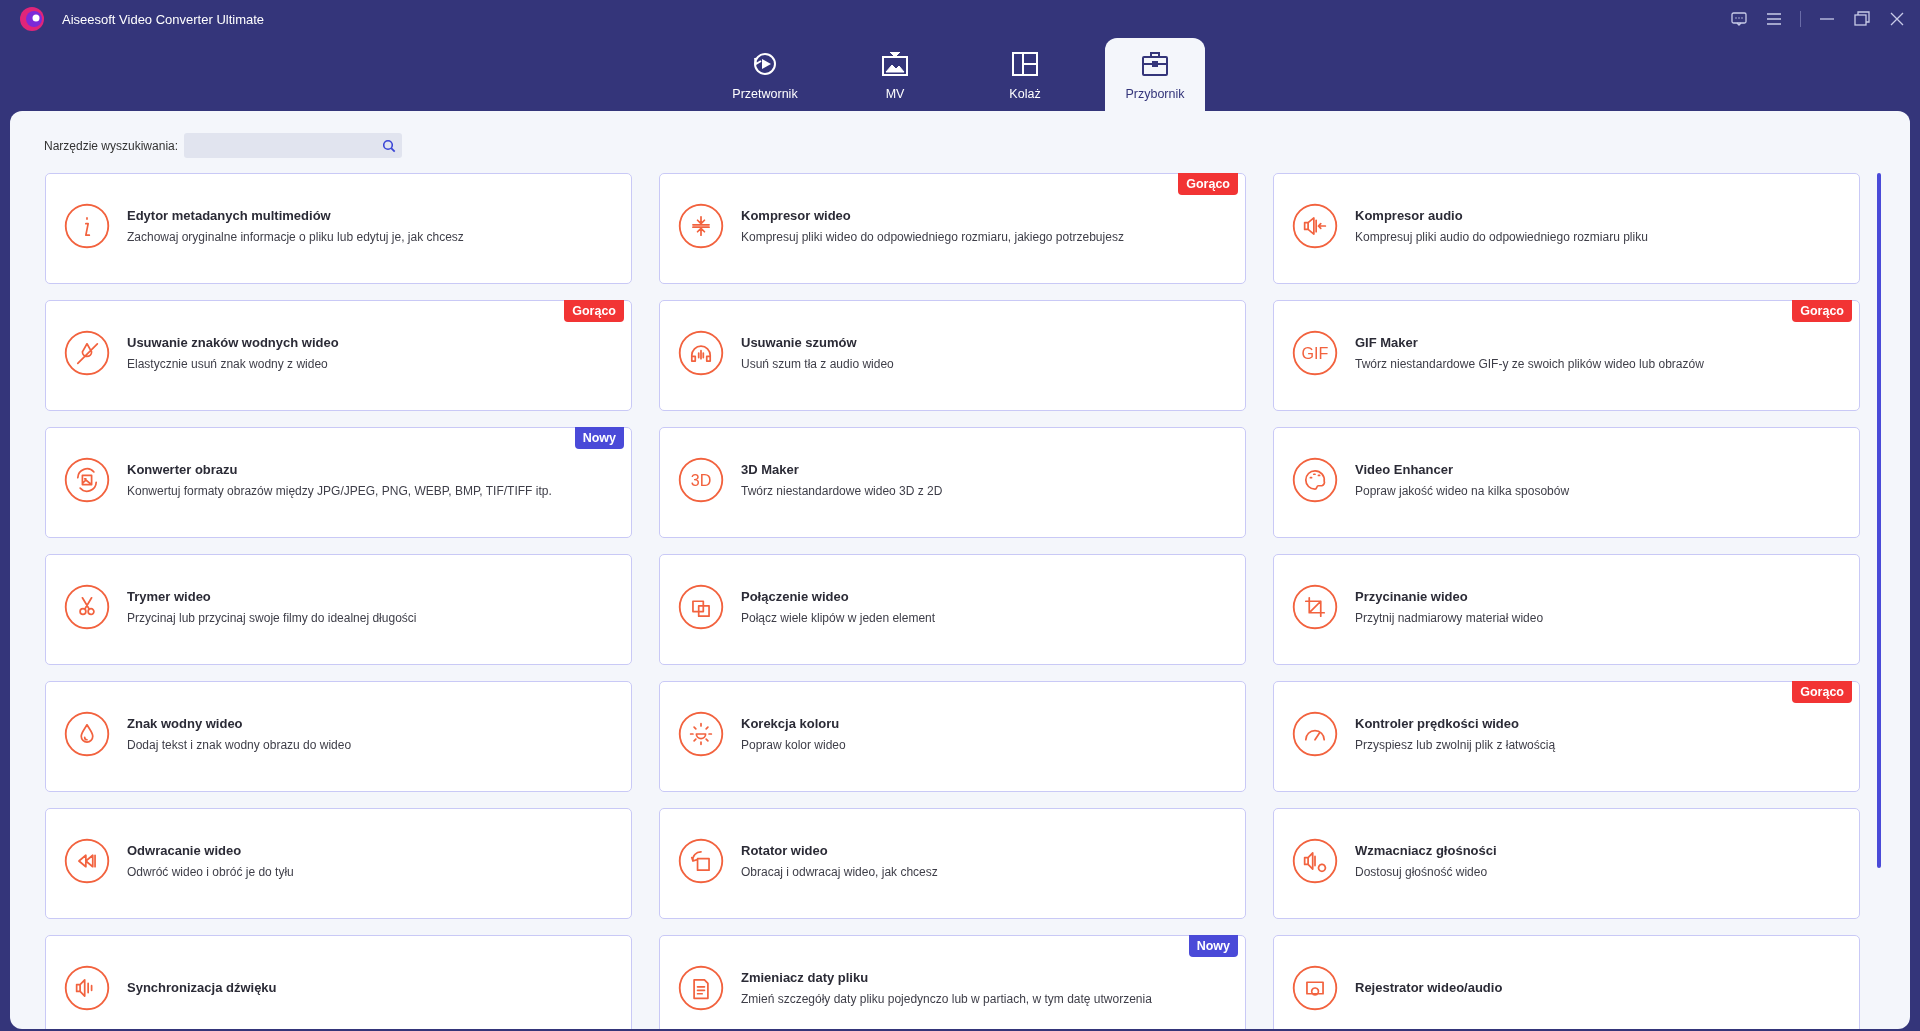 This screenshot has width=1920, height=1031. What do you see at coordinates (1449, 617) in the screenshot?
I see `tool-description: Przytnij nadmiarowy materiał wideo` at bounding box center [1449, 617].